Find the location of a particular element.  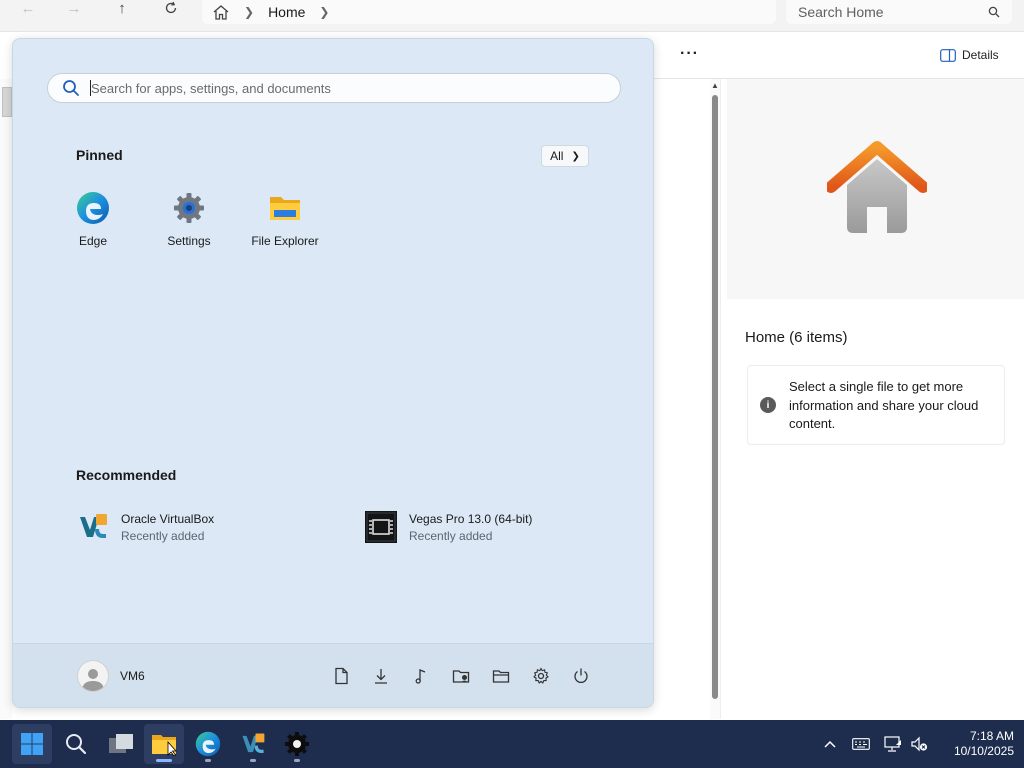

details-label: Details is located at coordinates (980, 55).